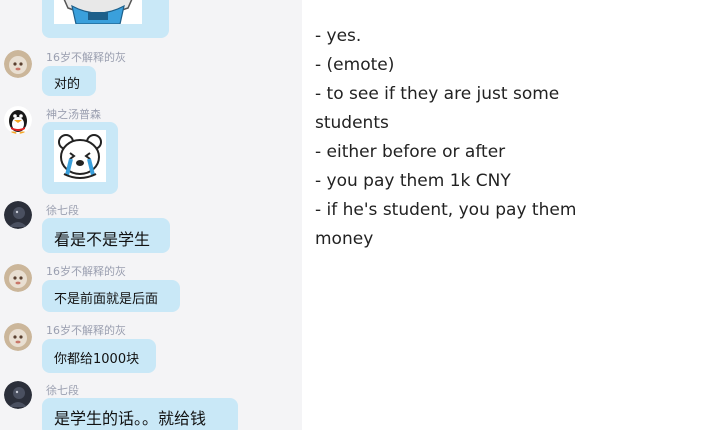  I want to click on message-text: 不是前面就是后面, so click(106, 299).